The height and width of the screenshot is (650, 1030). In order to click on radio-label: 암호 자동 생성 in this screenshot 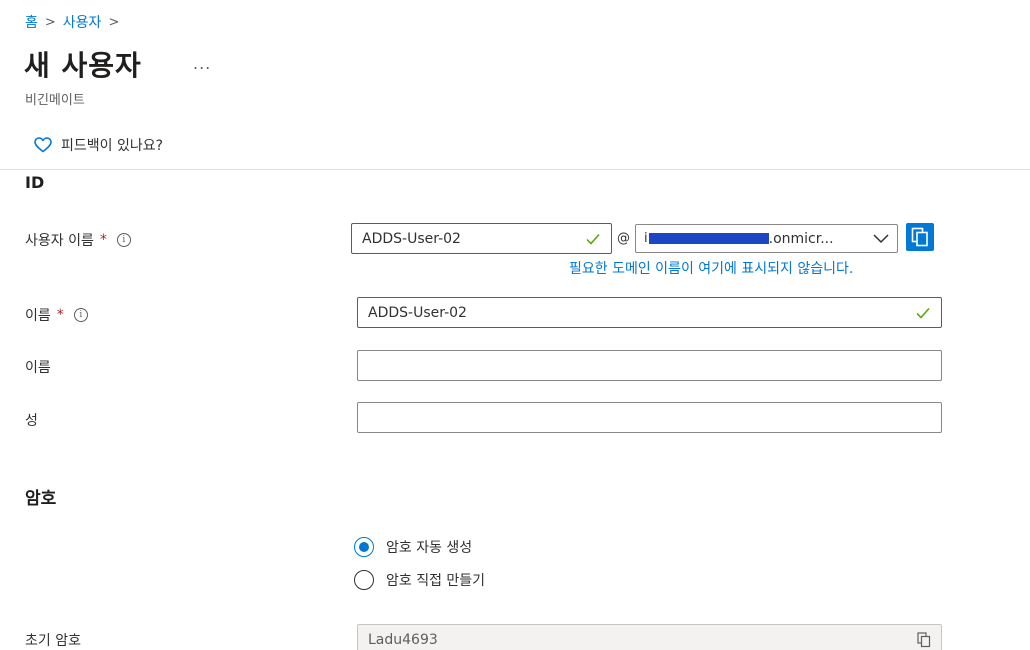, I will do `click(429, 548)`.